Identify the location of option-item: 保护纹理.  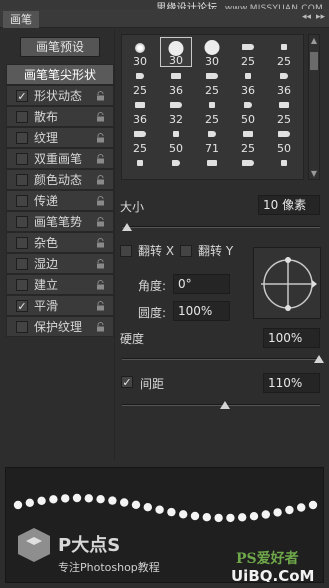
(60, 326).